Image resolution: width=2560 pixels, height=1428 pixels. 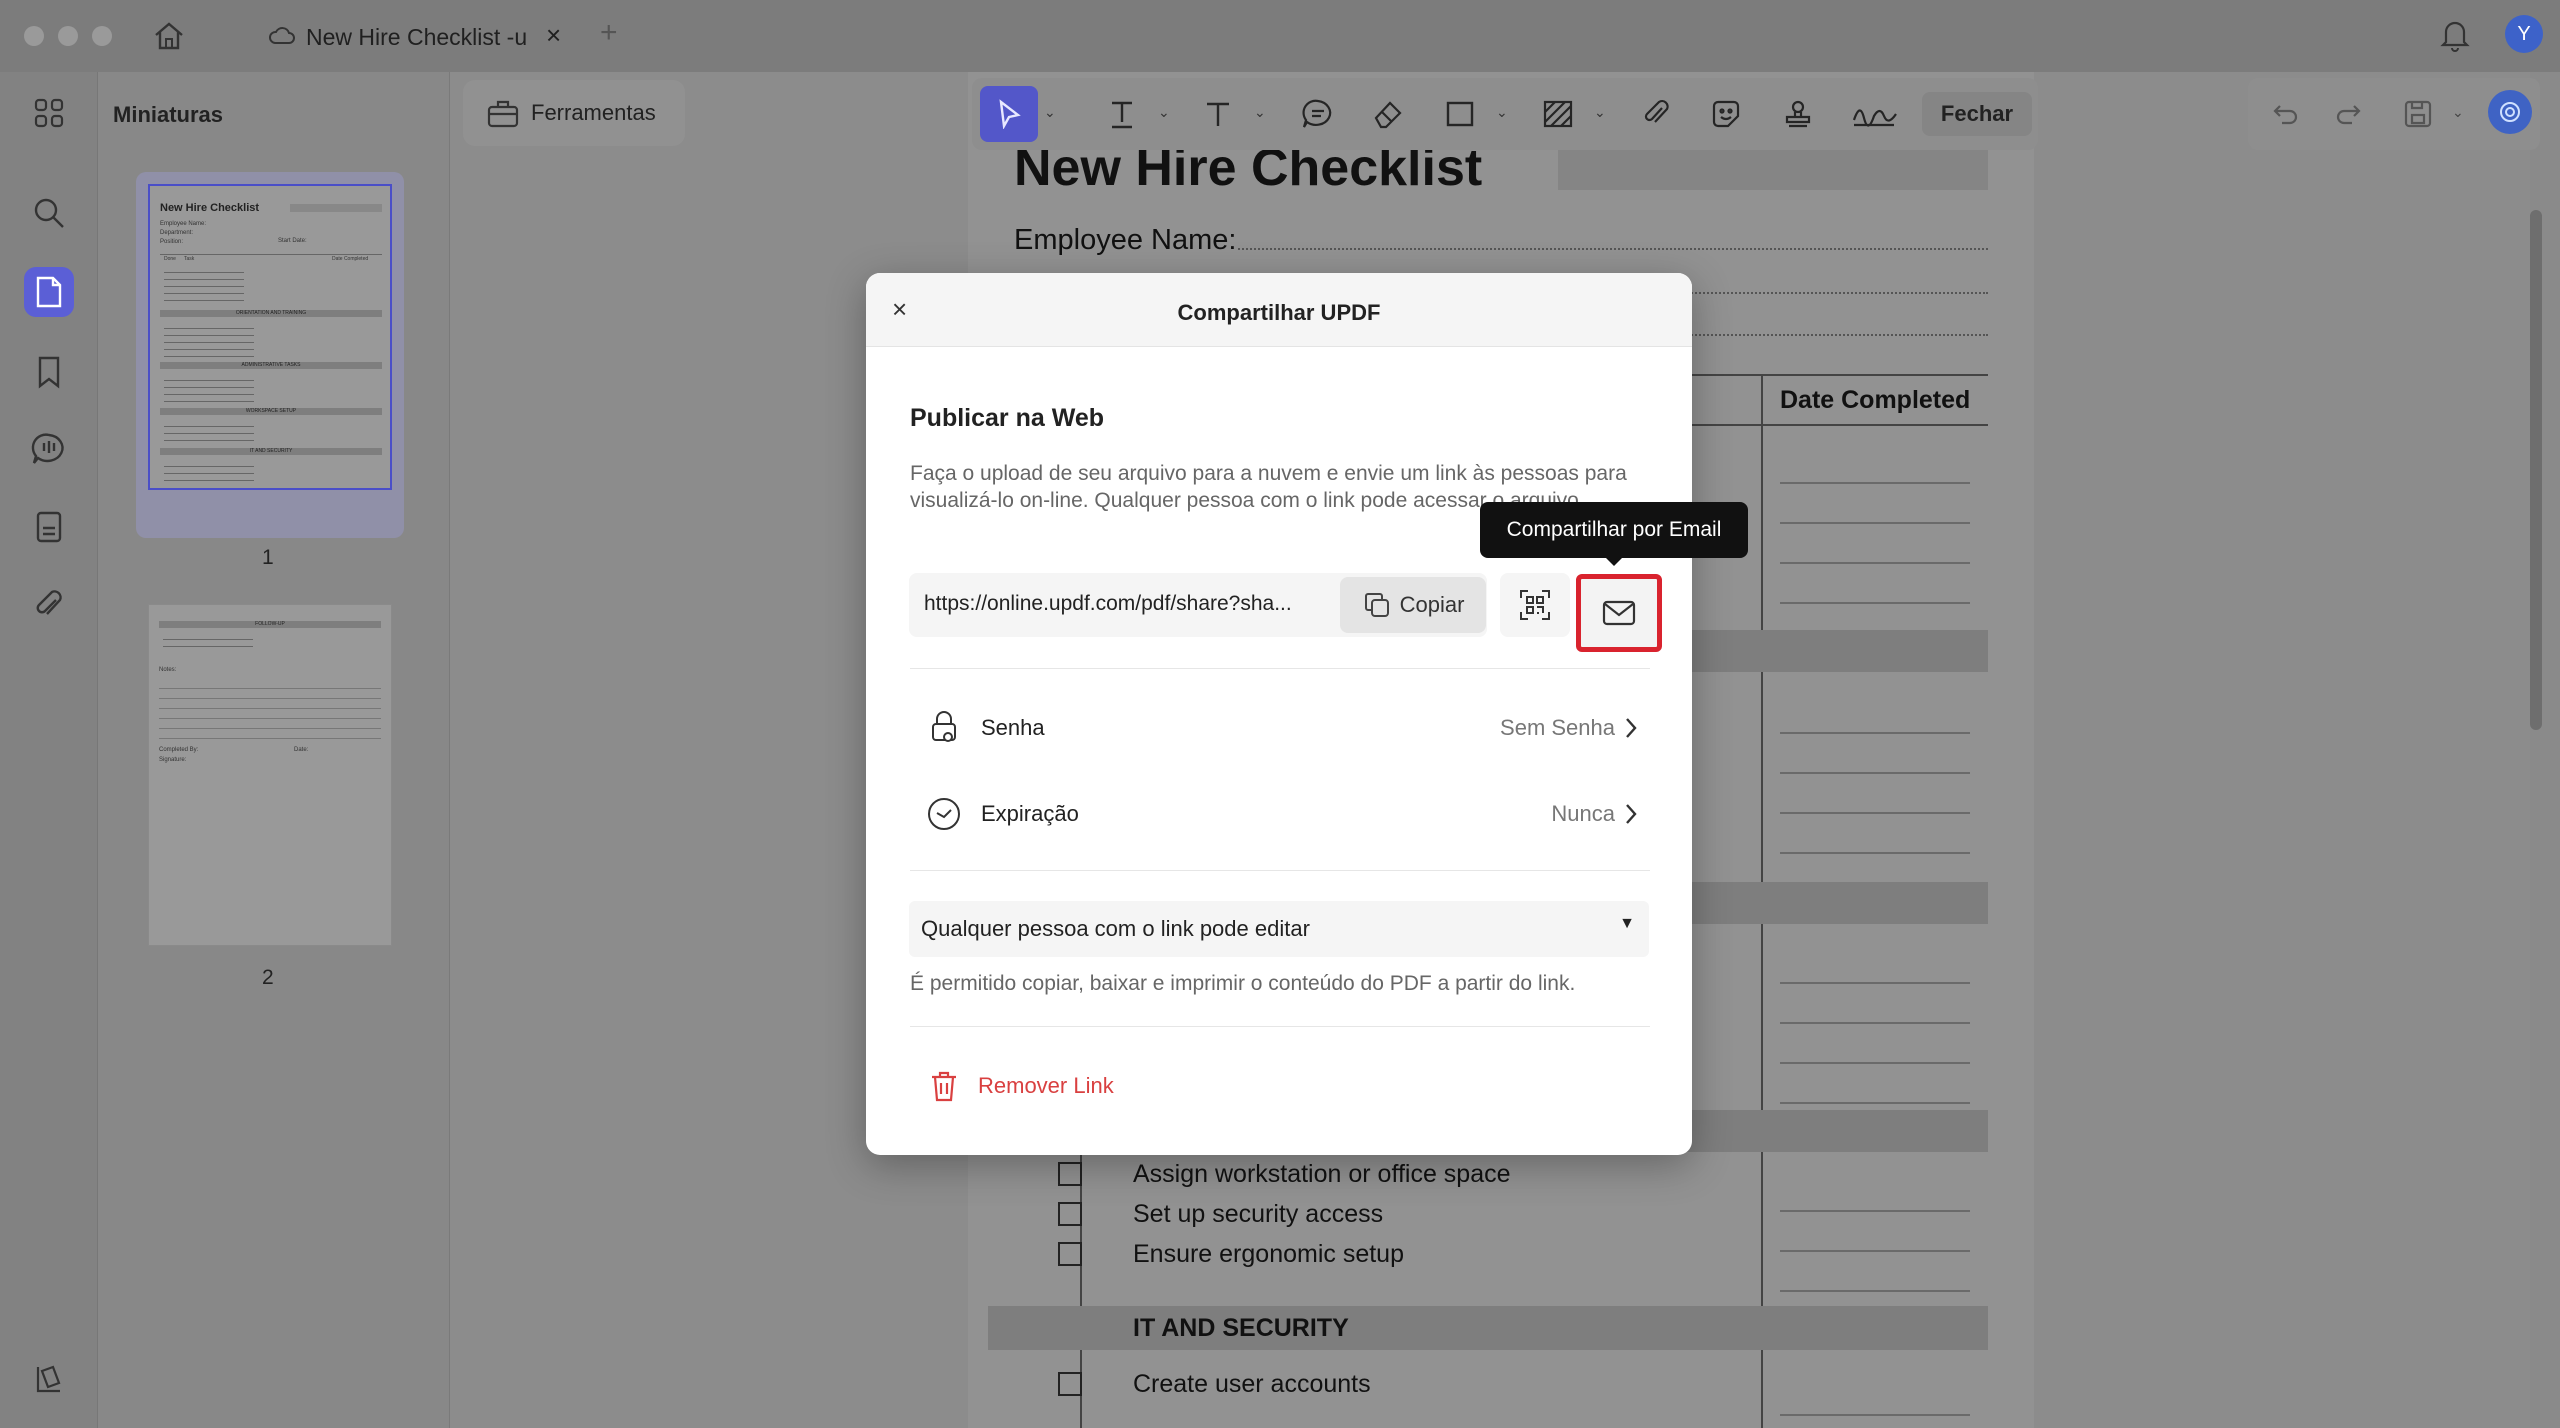 What do you see at coordinates (268, 557) in the screenshot?
I see `thumbnail-1-label: 1` at bounding box center [268, 557].